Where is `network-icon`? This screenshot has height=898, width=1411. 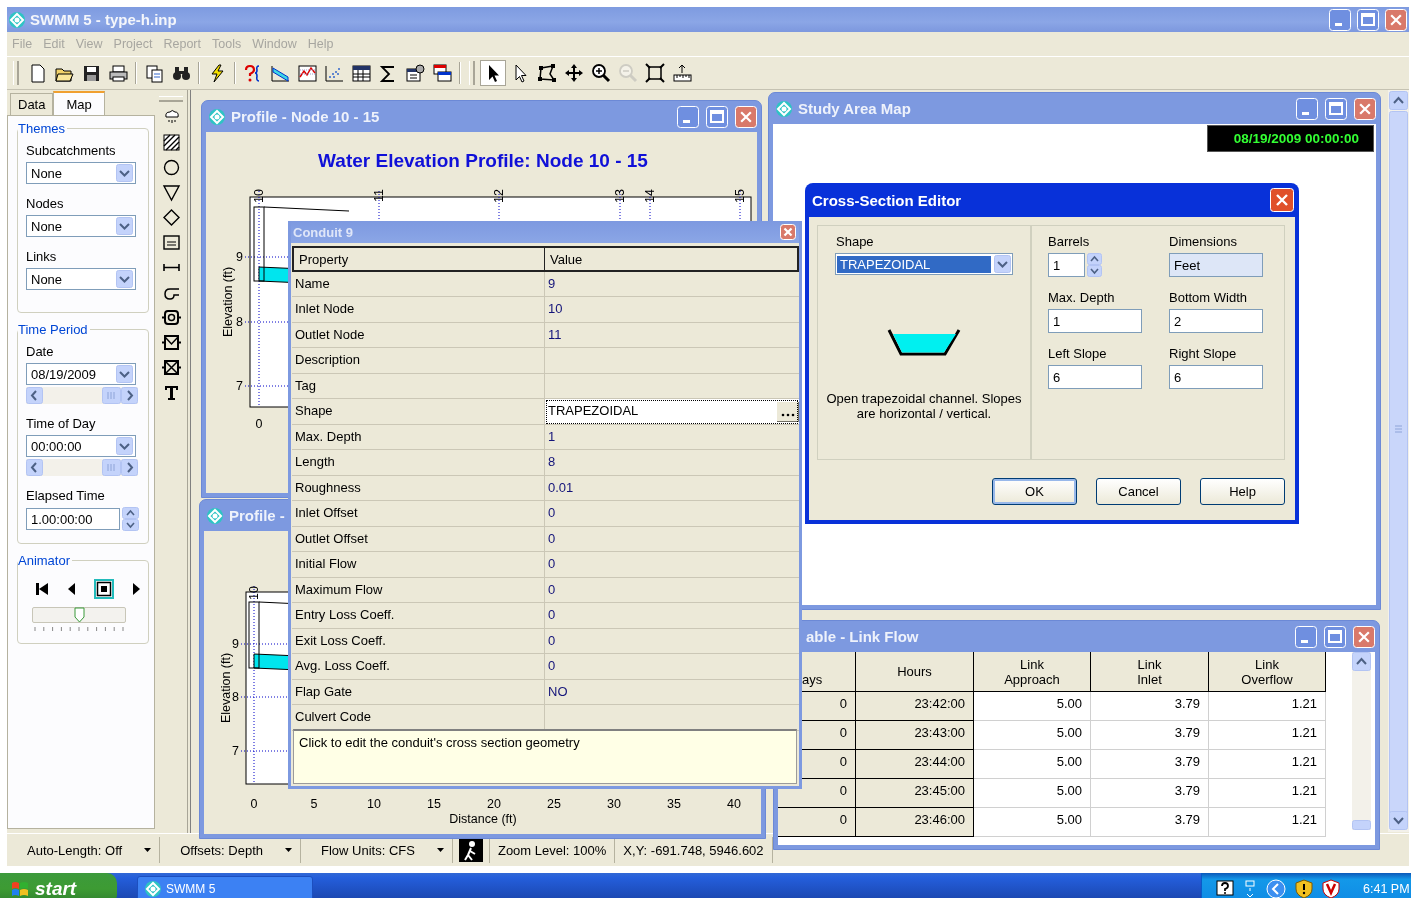
network-icon is located at coordinates (1250, 888).